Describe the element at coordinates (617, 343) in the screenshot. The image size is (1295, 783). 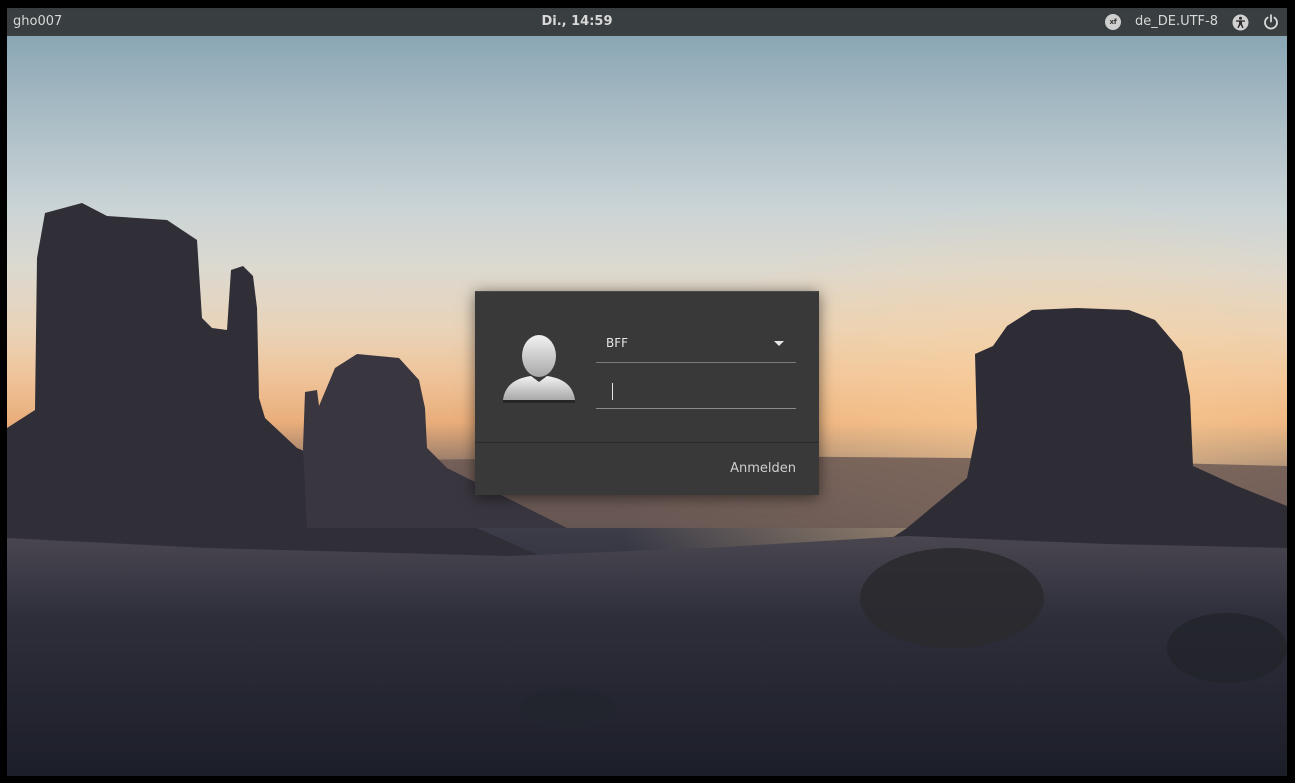
I see `selected-user-label: BFF` at that location.